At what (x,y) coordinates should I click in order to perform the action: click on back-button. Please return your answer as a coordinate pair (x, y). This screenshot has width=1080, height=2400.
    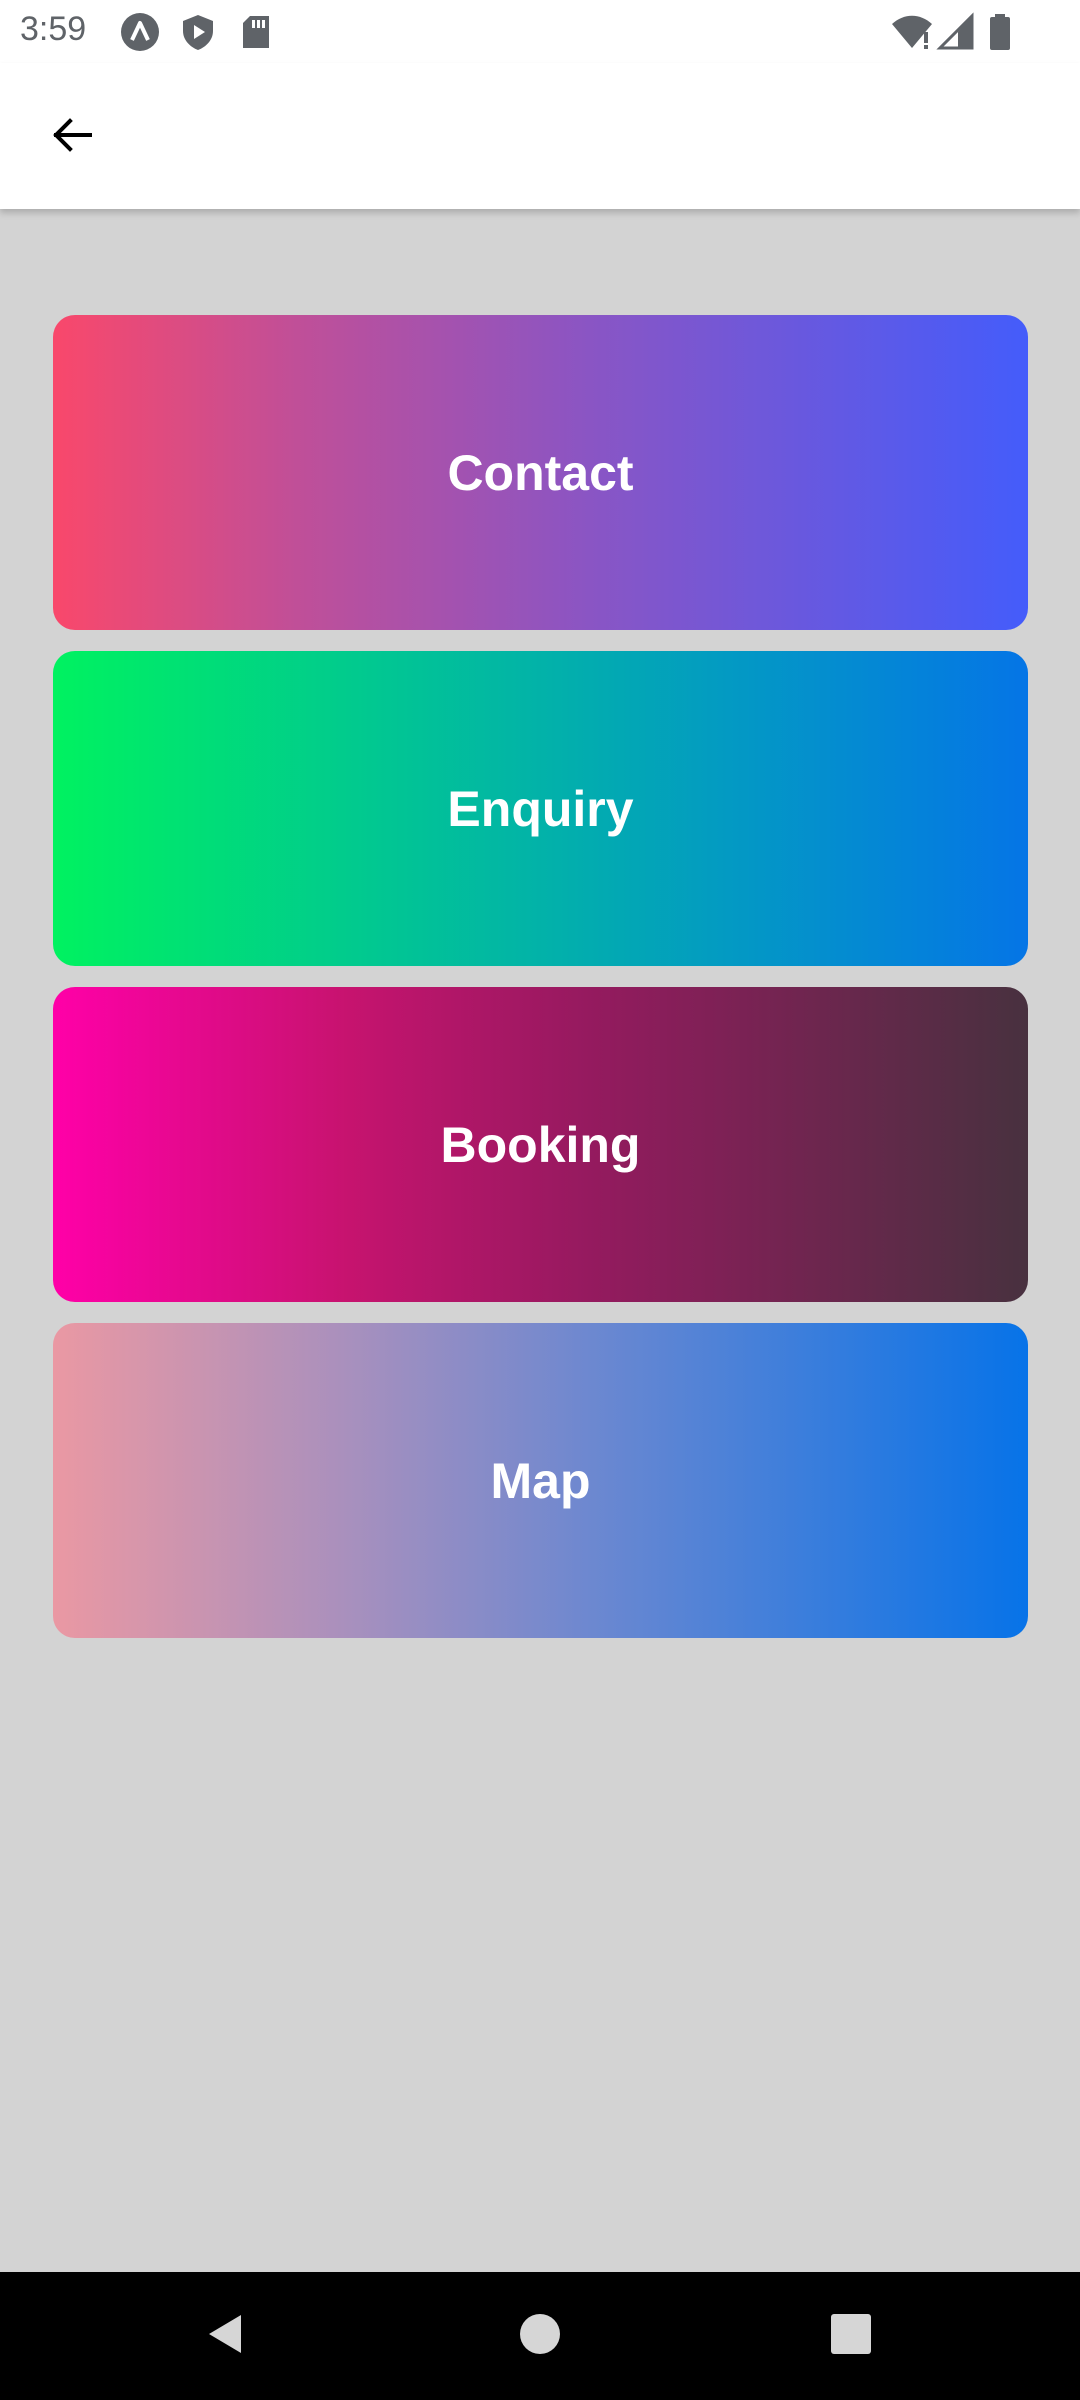
    Looking at the image, I should click on (72, 137).